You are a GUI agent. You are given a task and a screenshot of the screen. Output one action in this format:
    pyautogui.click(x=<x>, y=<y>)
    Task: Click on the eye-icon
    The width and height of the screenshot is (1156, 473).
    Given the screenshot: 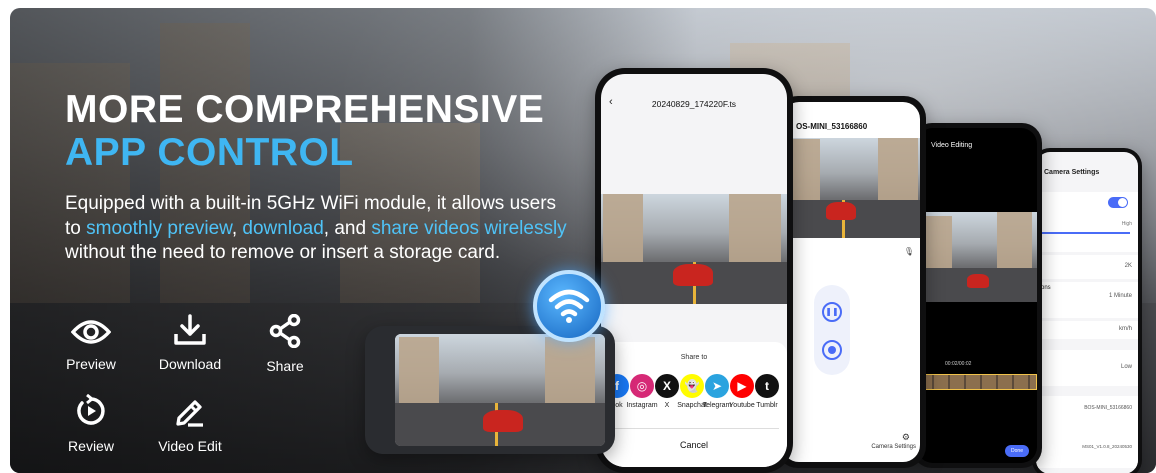 What is the action you would take?
    pyautogui.click(x=91, y=332)
    